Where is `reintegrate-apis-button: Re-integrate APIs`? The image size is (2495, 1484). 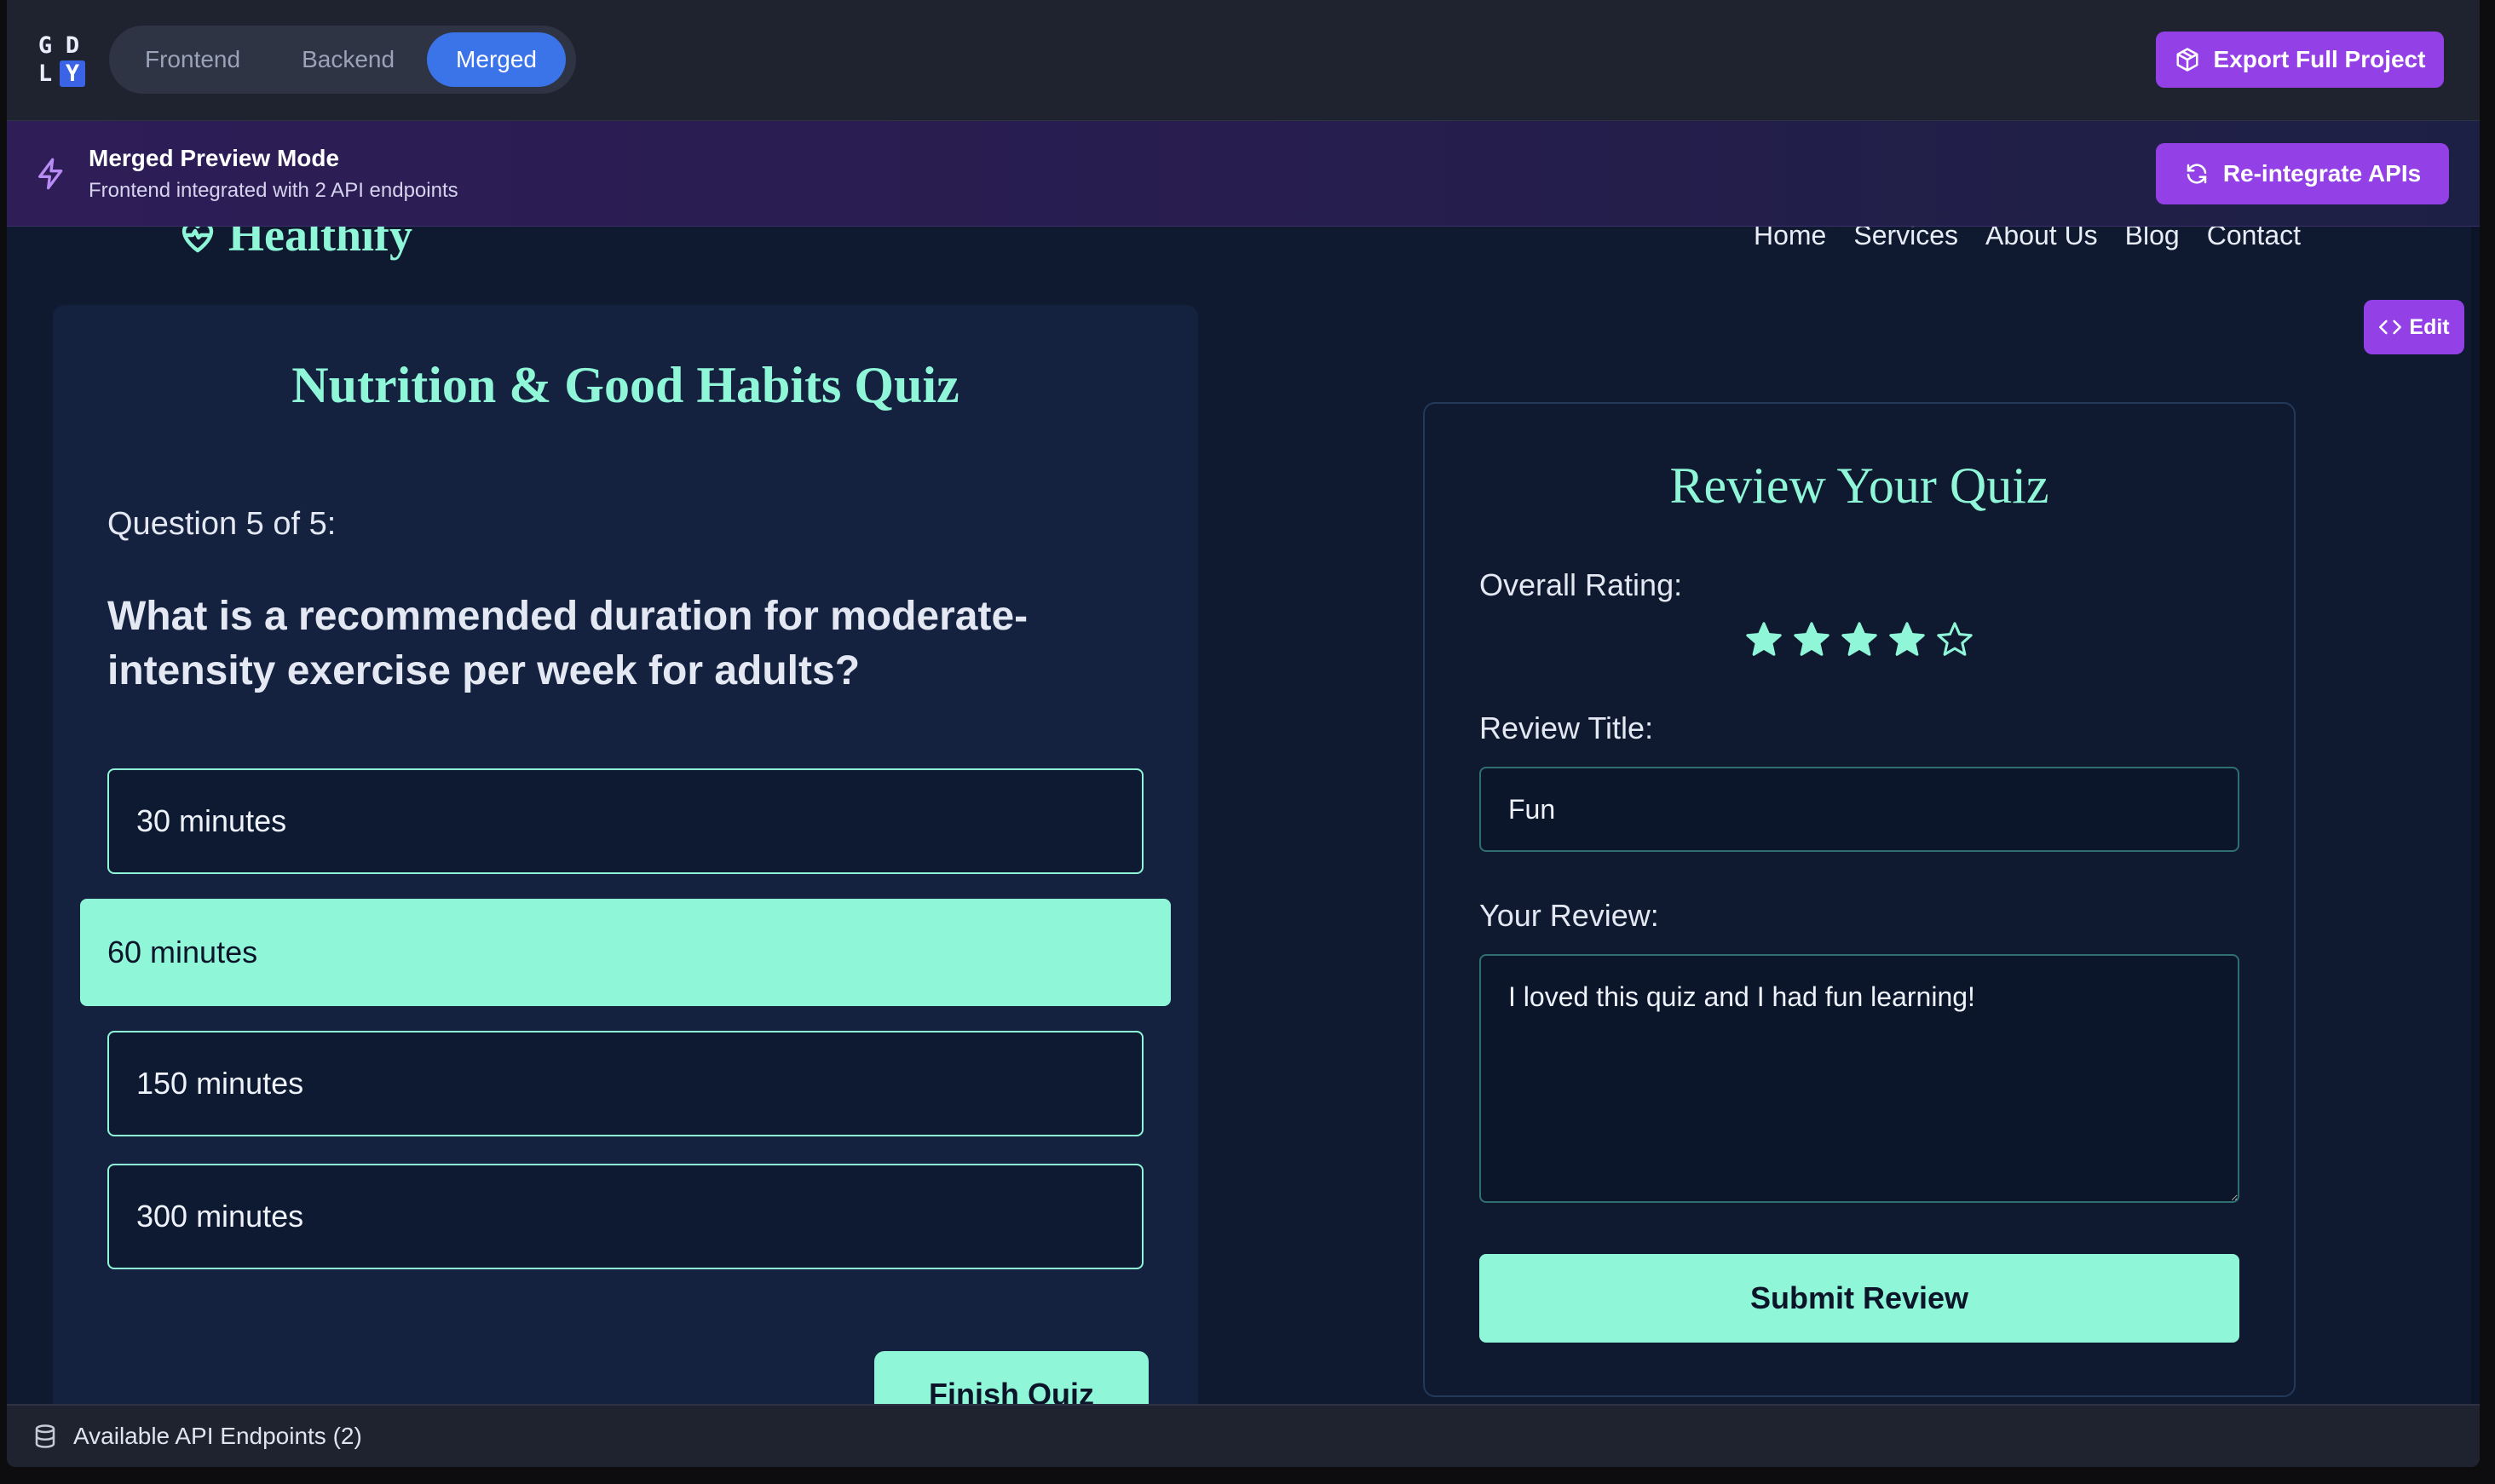
reintegrate-apis-button: Re-integrate APIs is located at coordinates (2302, 173).